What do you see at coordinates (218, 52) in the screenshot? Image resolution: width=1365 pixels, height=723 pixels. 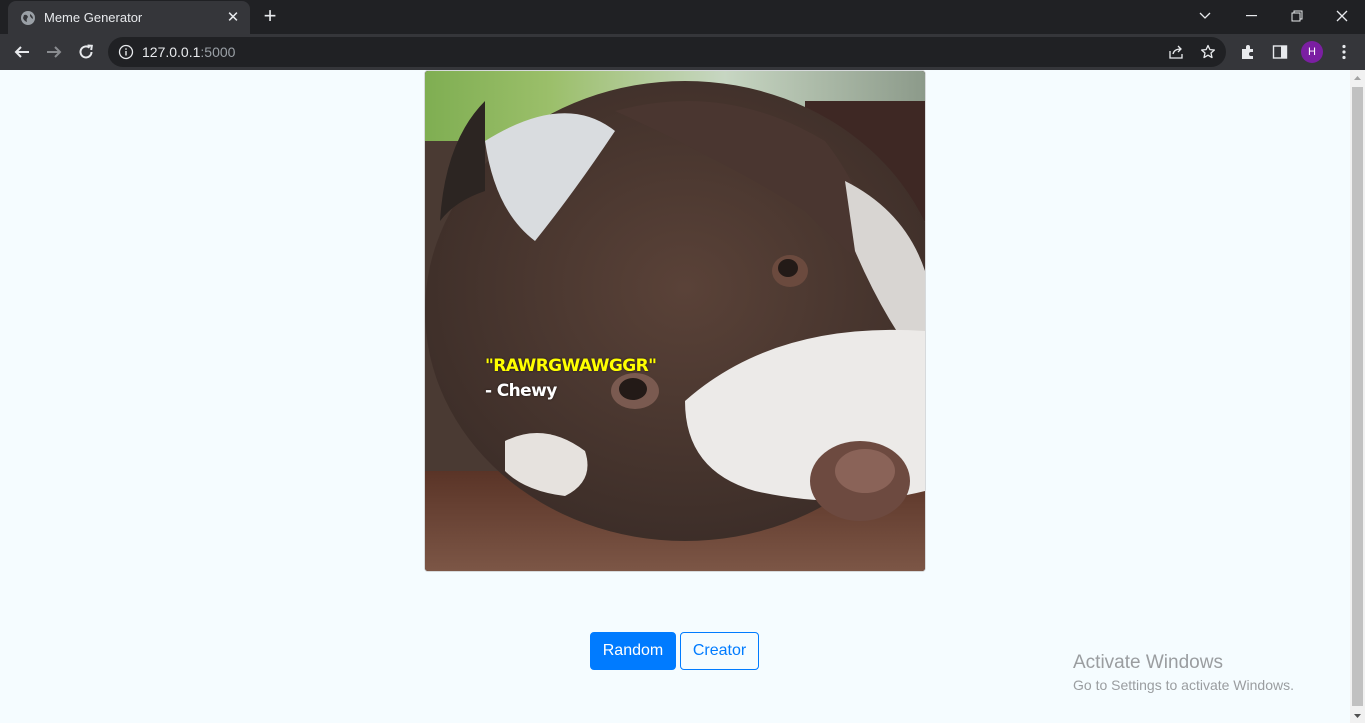 I see `url-port: :5000` at bounding box center [218, 52].